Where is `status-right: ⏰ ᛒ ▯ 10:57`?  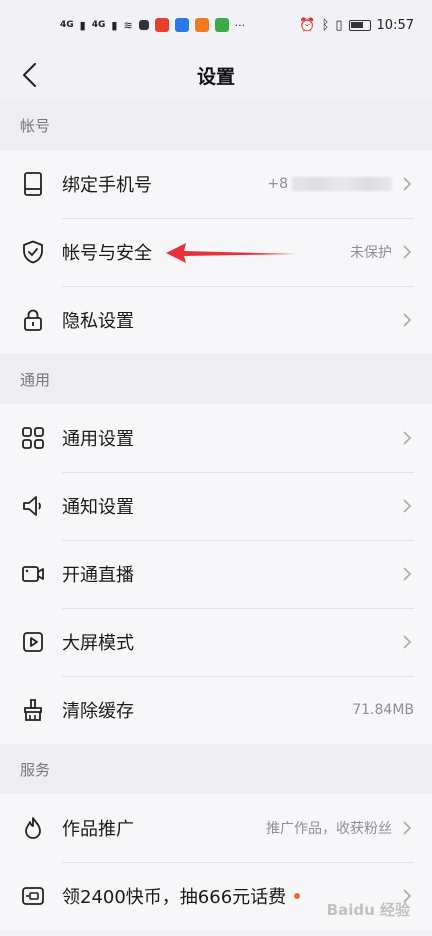 status-right: ⏰ ᛒ ▯ 10:57 is located at coordinates (356, 25).